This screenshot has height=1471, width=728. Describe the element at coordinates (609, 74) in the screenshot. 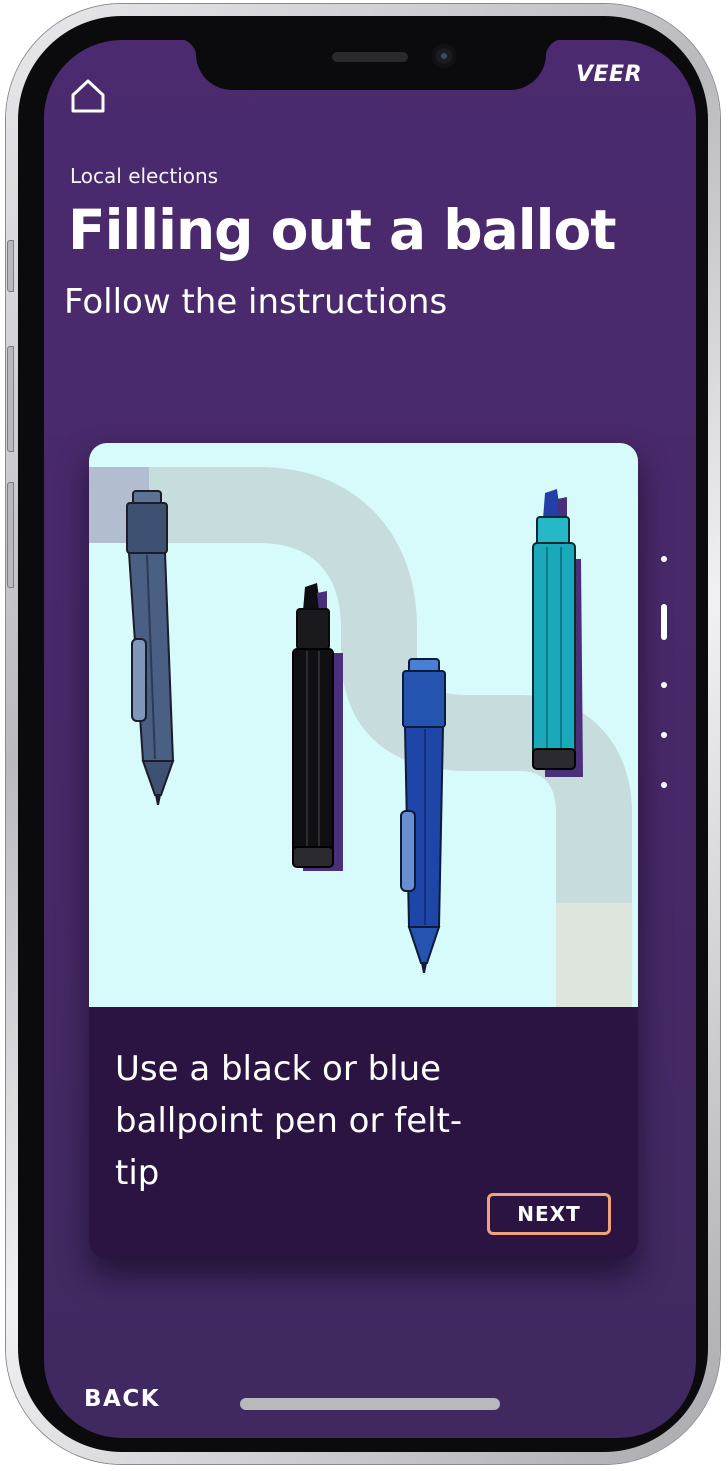

I see `brand-logo: VEER` at that location.